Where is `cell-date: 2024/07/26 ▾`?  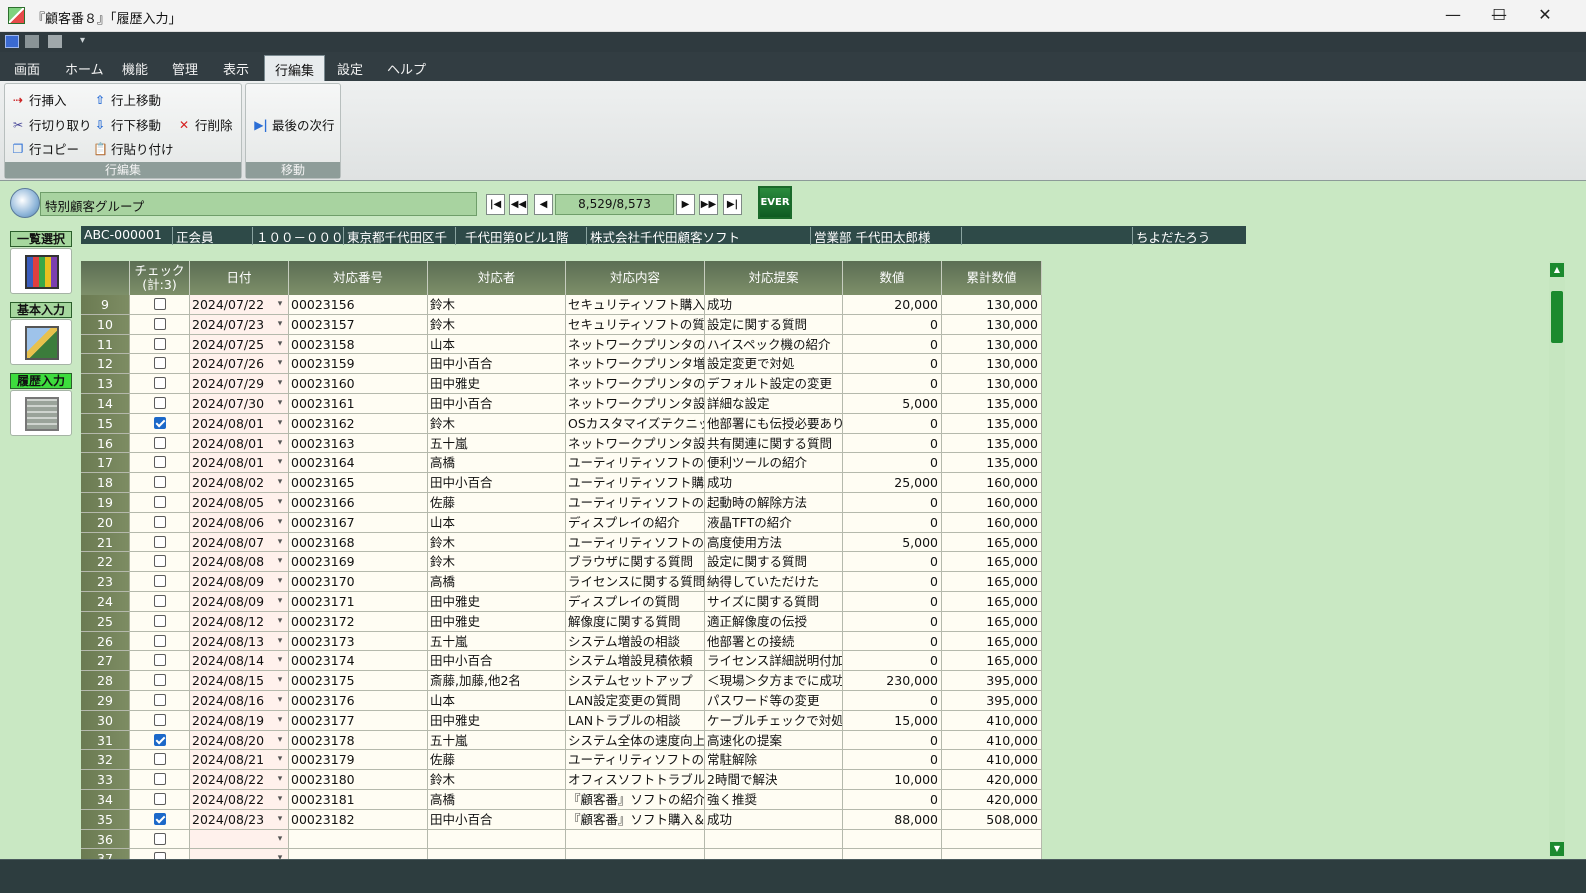
cell-date: 2024/07/26 ▾ is located at coordinates (239, 364).